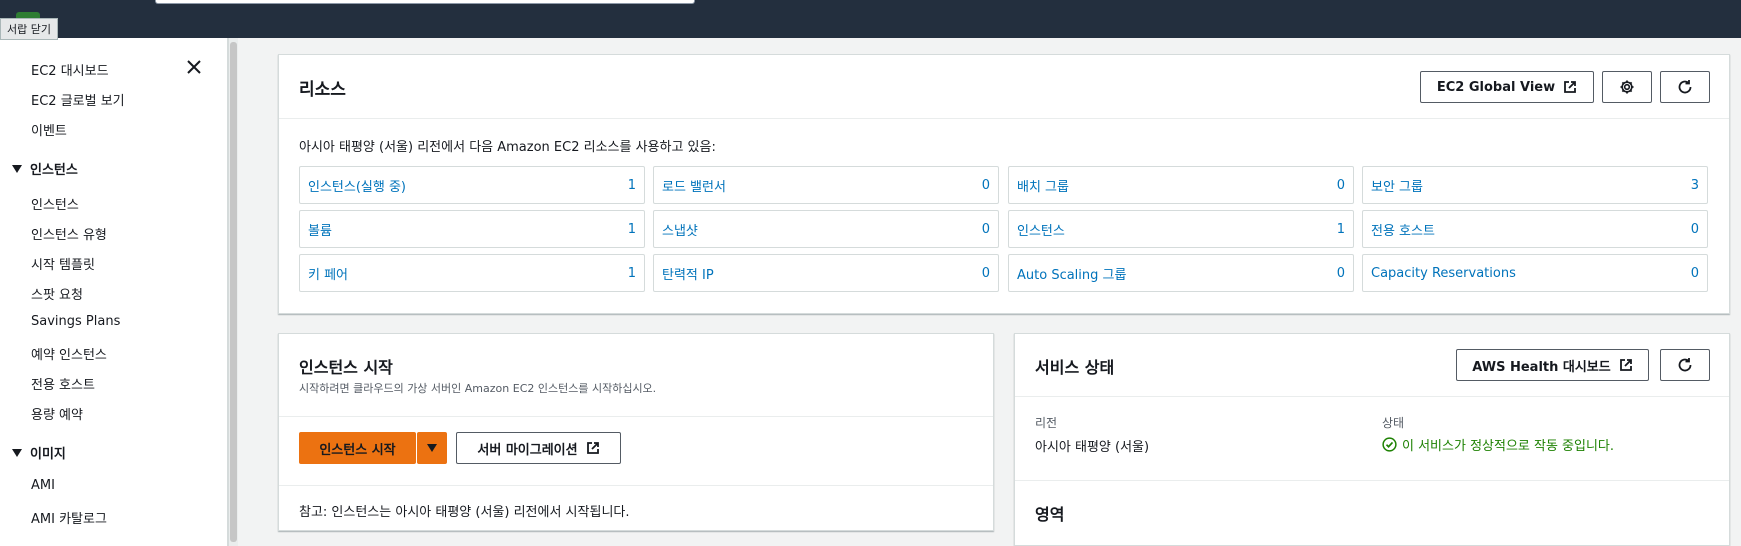  What do you see at coordinates (1535, 273) in the screenshot?
I see `resource-cell: Capacity Reservations 0` at bounding box center [1535, 273].